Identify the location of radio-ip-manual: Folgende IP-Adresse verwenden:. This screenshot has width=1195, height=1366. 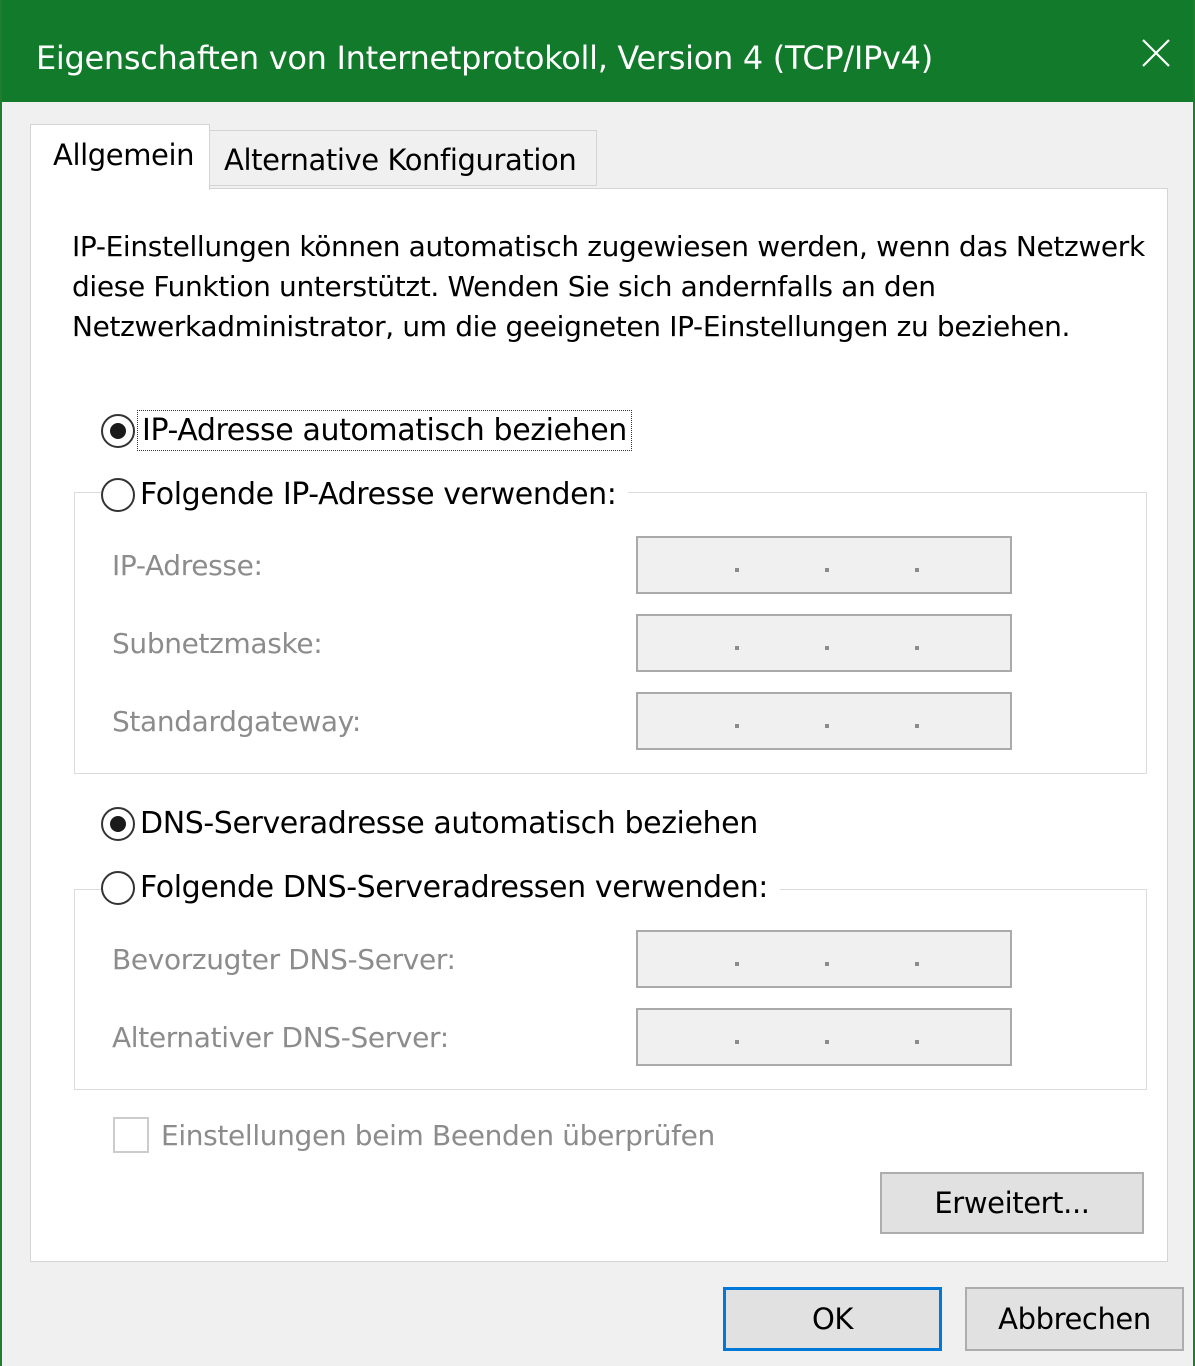
(365, 494).